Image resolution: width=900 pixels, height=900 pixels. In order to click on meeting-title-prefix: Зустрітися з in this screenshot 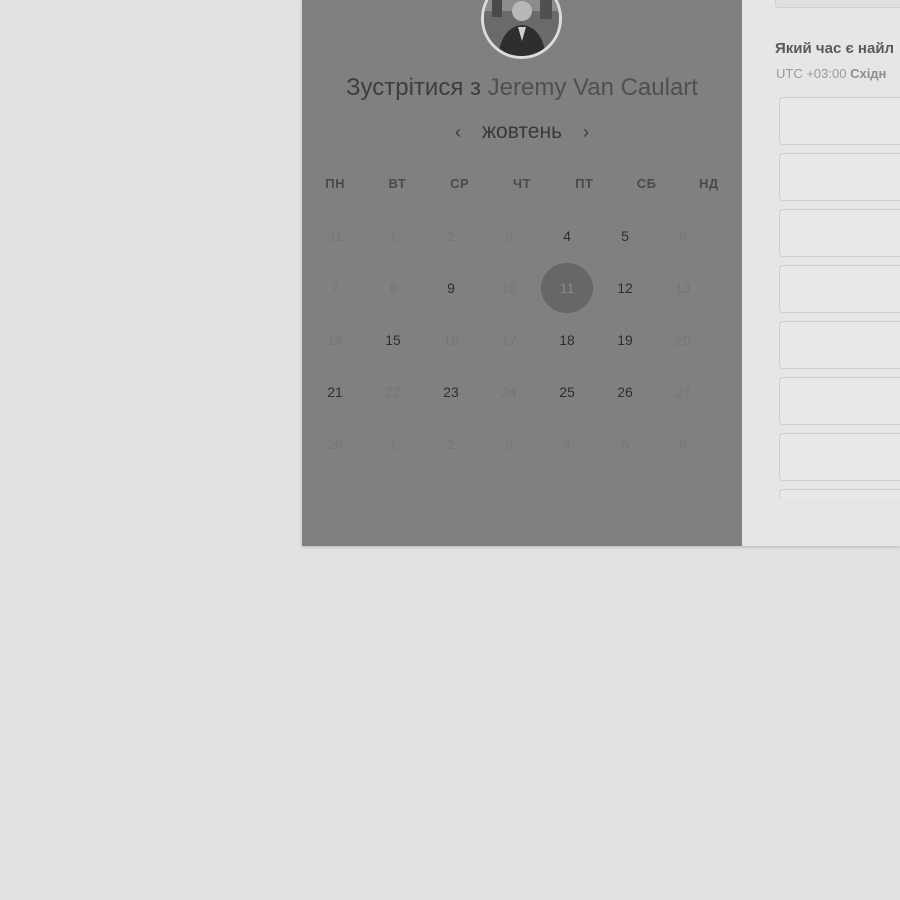, I will do `click(413, 87)`.